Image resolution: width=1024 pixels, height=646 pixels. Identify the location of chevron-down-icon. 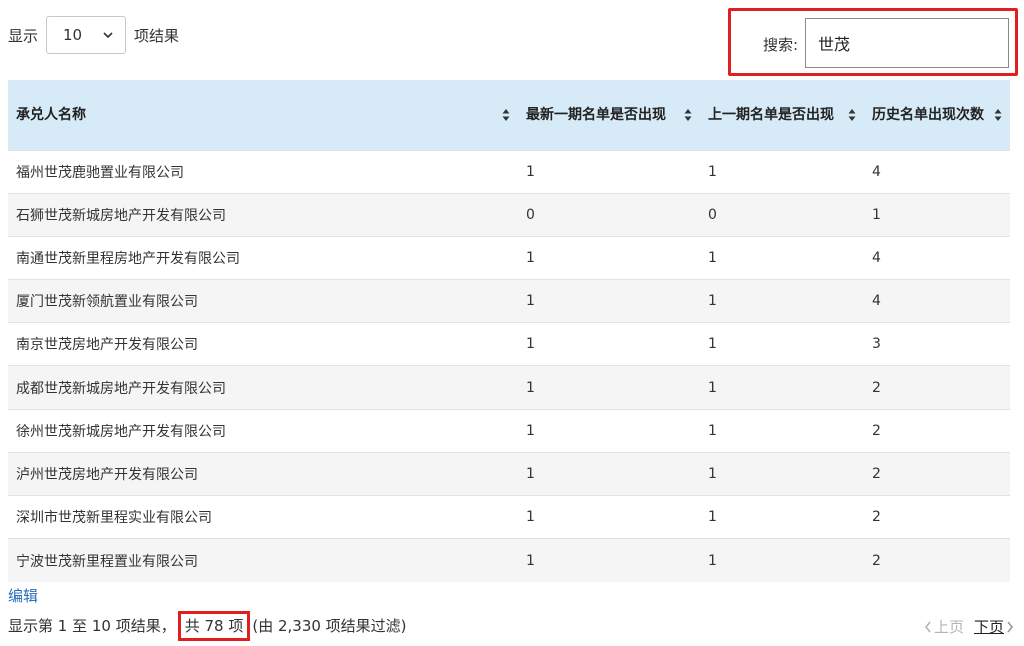
(108, 35).